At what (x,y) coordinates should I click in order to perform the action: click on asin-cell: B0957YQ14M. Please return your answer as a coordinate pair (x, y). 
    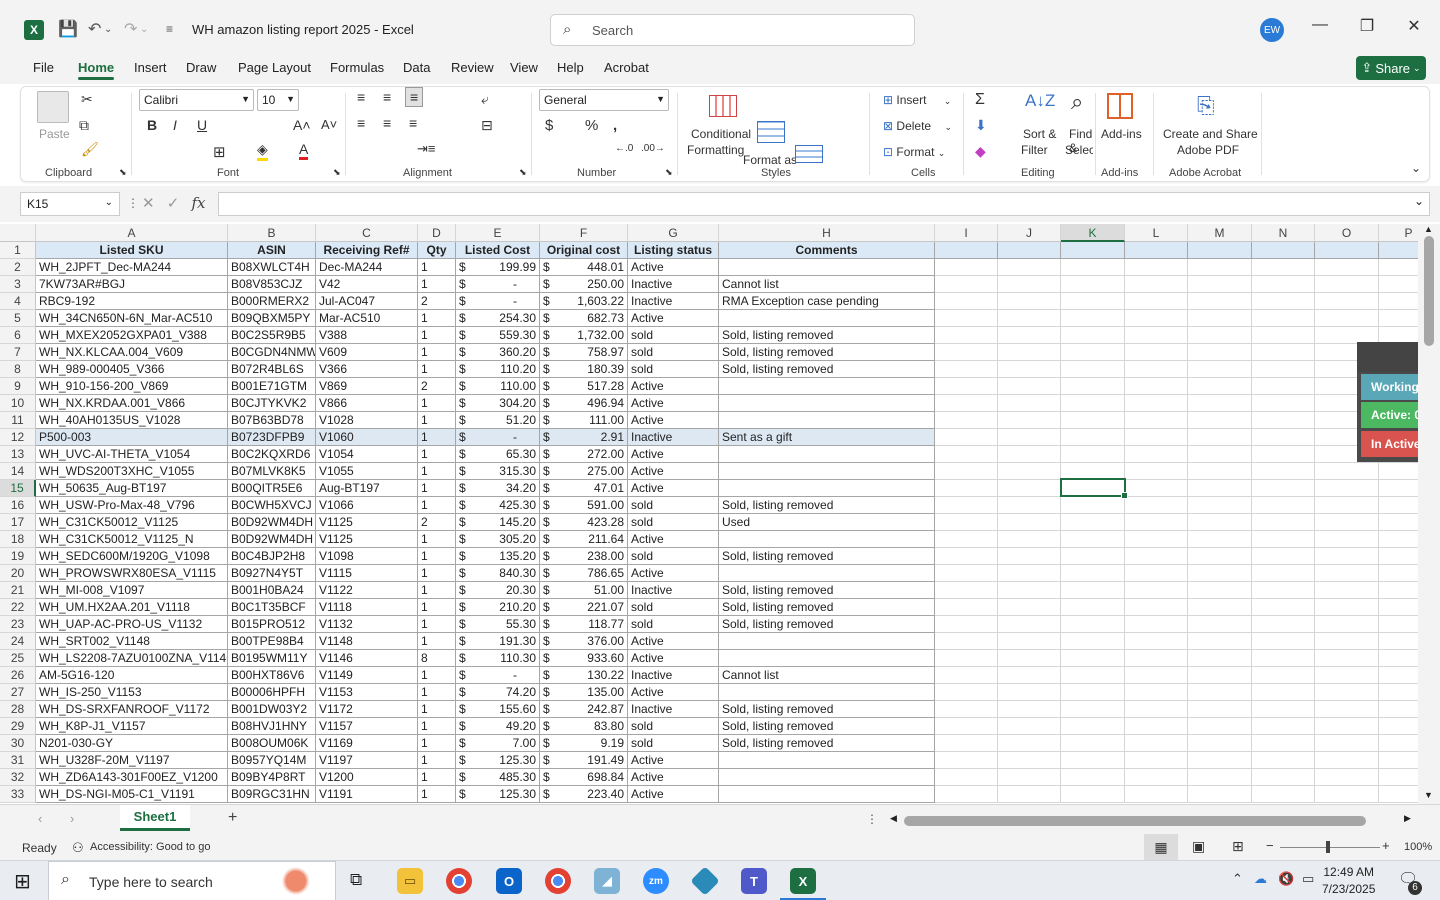
    Looking at the image, I should click on (272, 760).